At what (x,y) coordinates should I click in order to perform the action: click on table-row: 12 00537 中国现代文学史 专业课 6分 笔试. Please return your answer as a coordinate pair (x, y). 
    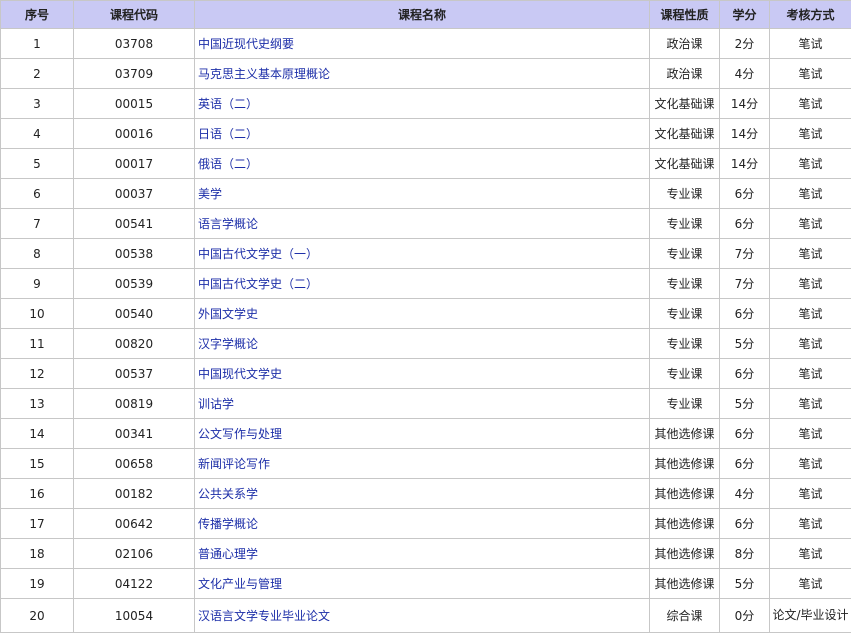
    Looking at the image, I should click on (425, 373).